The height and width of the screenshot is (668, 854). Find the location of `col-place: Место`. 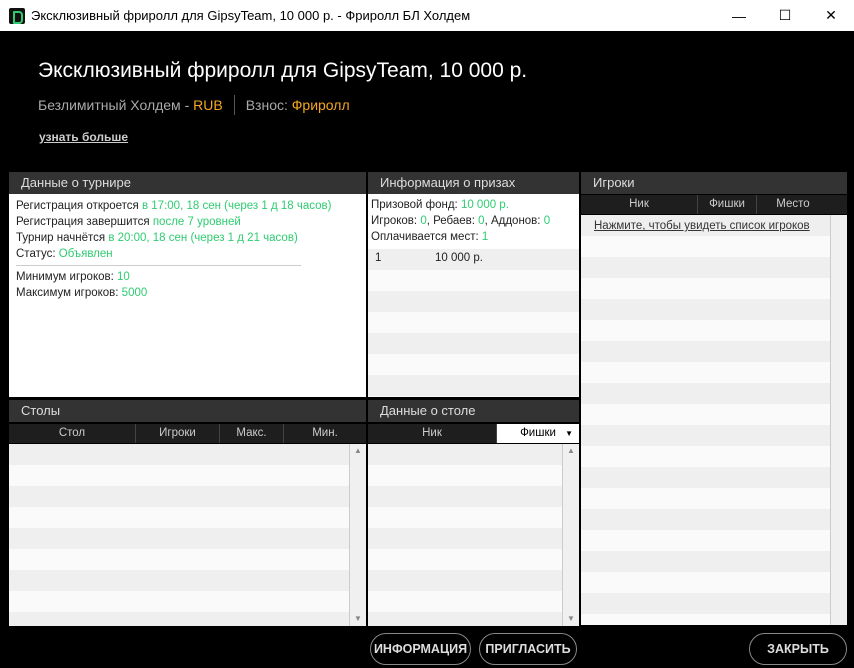

col-place: Место is located at coordinates (793, 204).